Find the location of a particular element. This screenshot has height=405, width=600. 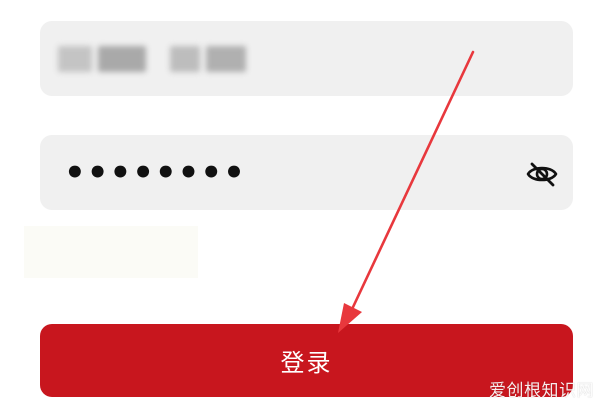

watermark-text: 爱创根知识网 is located at coordinates (541, 391).